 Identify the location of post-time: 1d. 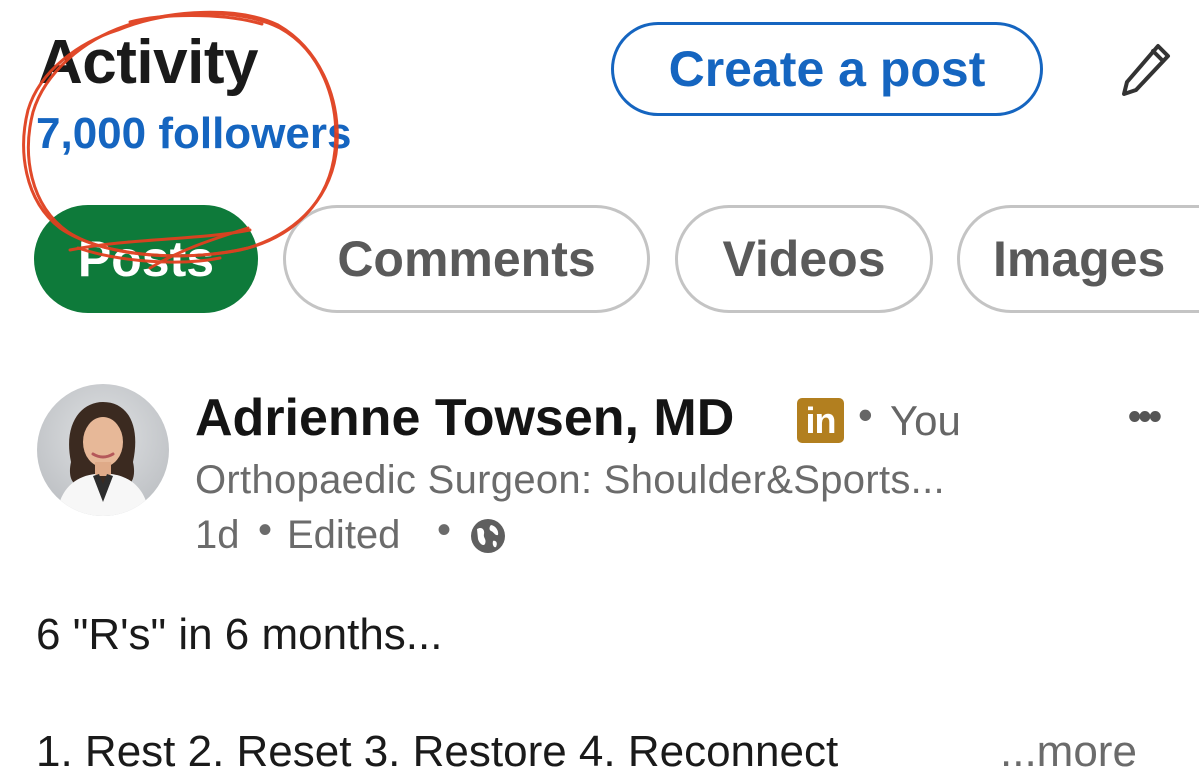
(217, 535).